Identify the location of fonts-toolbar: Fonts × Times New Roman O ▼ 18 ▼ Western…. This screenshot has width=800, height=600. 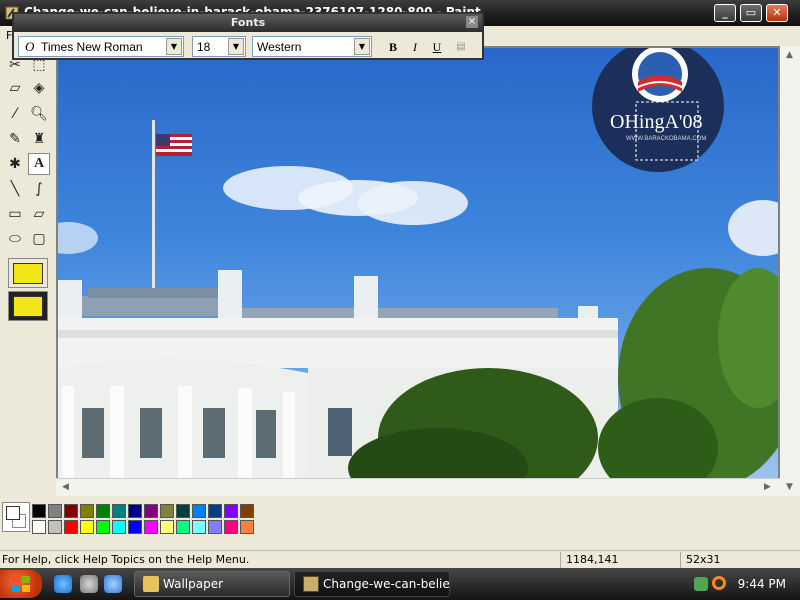
(248, 36).